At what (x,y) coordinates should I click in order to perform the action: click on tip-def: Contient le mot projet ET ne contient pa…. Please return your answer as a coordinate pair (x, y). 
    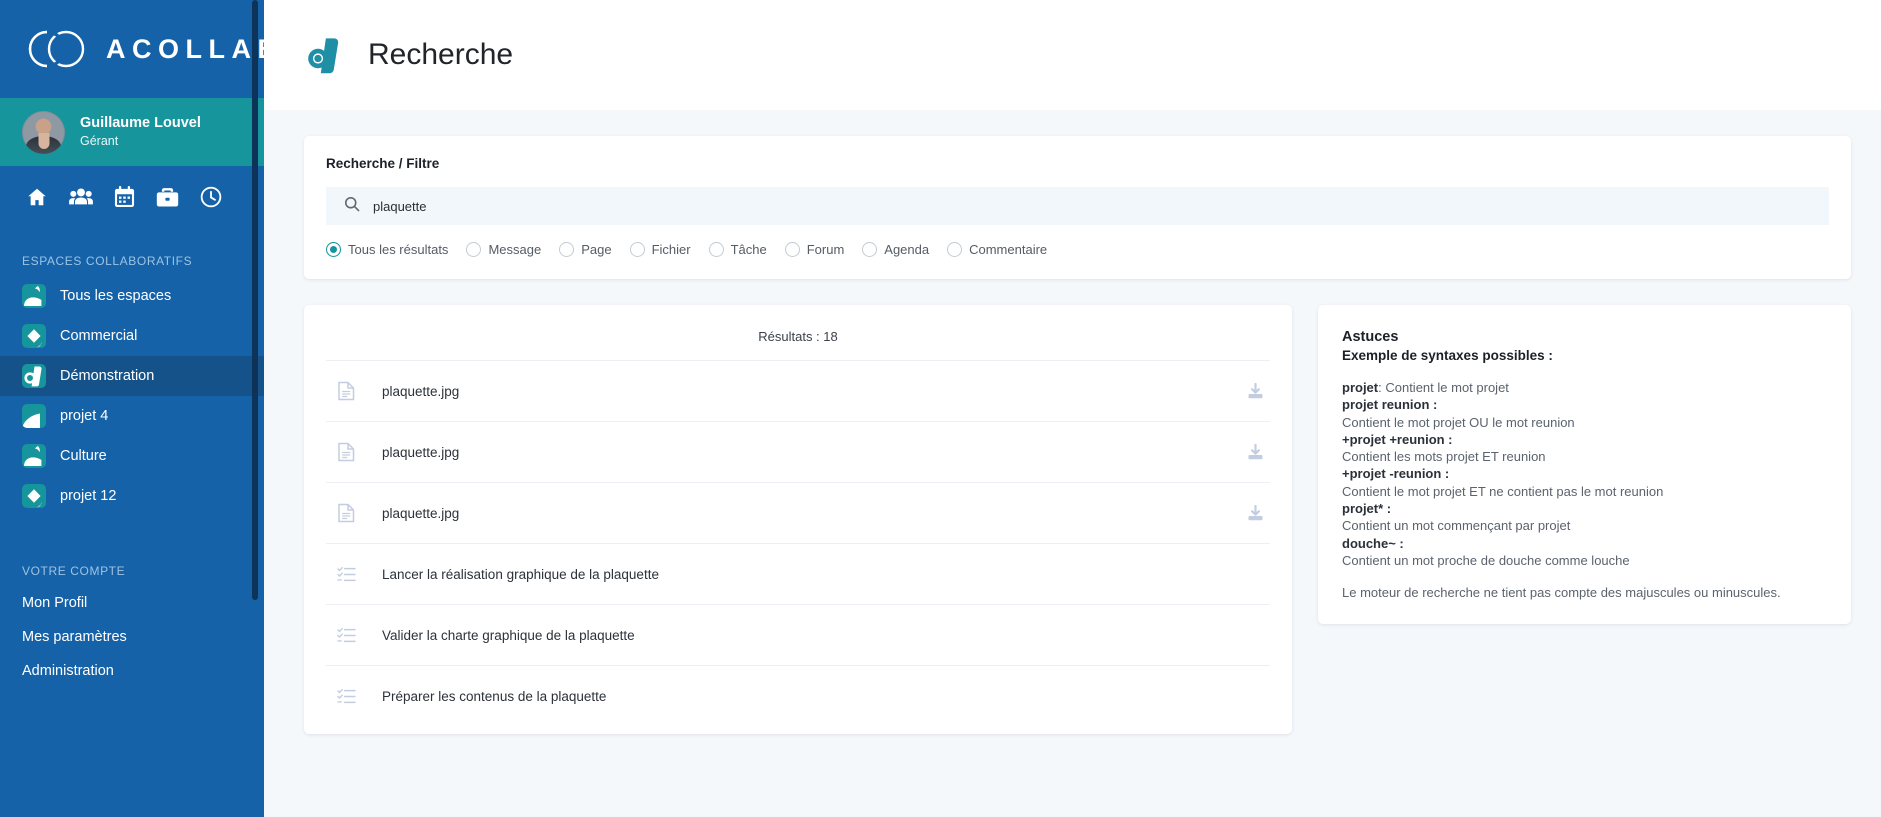
    Looking at the image, I should click on (1503, 491).